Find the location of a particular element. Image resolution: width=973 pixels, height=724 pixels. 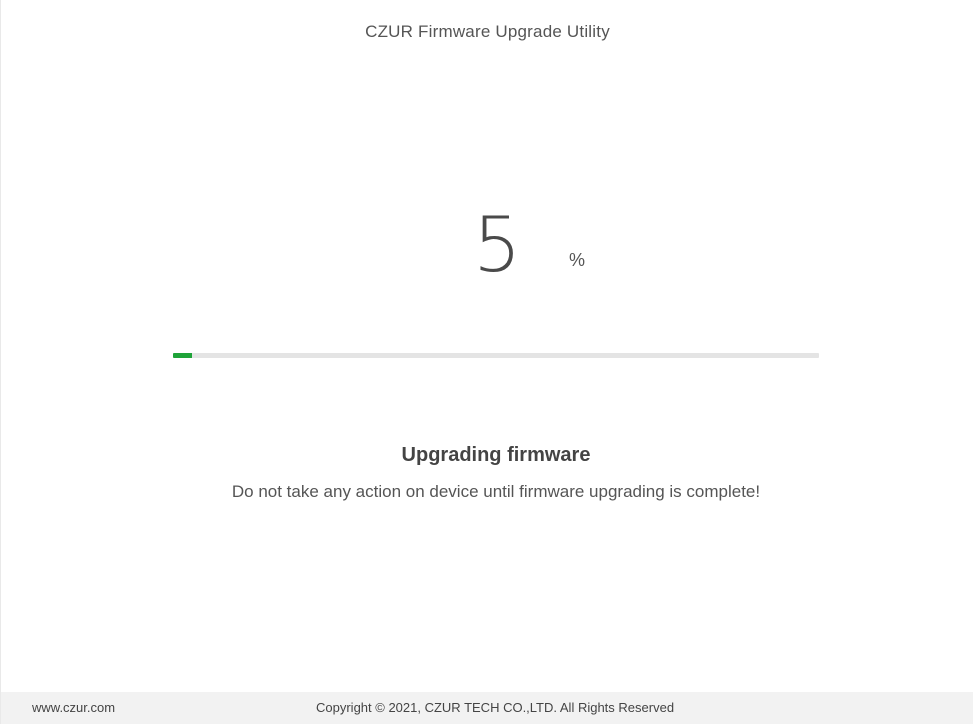

progress-readout: 5 % is located at coordinates (487, 245).